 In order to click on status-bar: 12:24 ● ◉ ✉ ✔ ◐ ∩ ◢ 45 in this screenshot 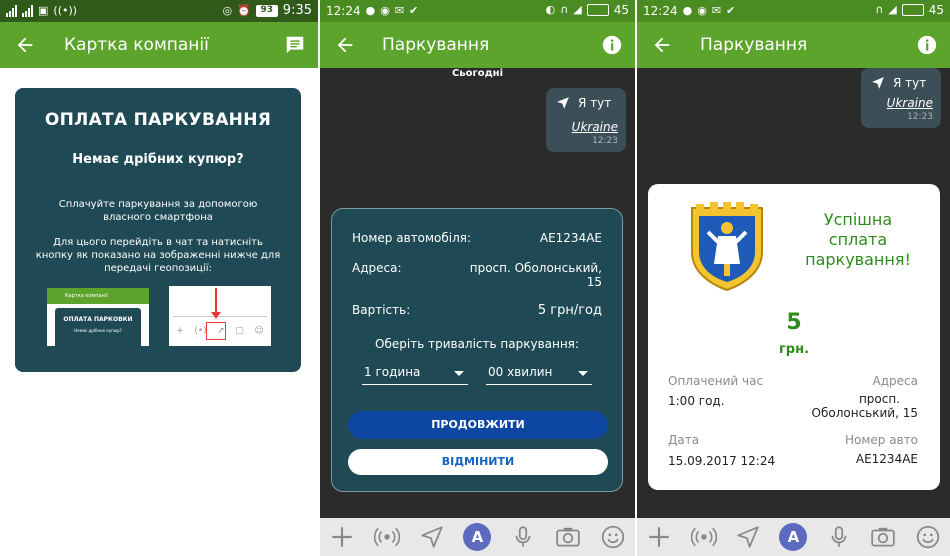, I will do `click(477, 11)`.